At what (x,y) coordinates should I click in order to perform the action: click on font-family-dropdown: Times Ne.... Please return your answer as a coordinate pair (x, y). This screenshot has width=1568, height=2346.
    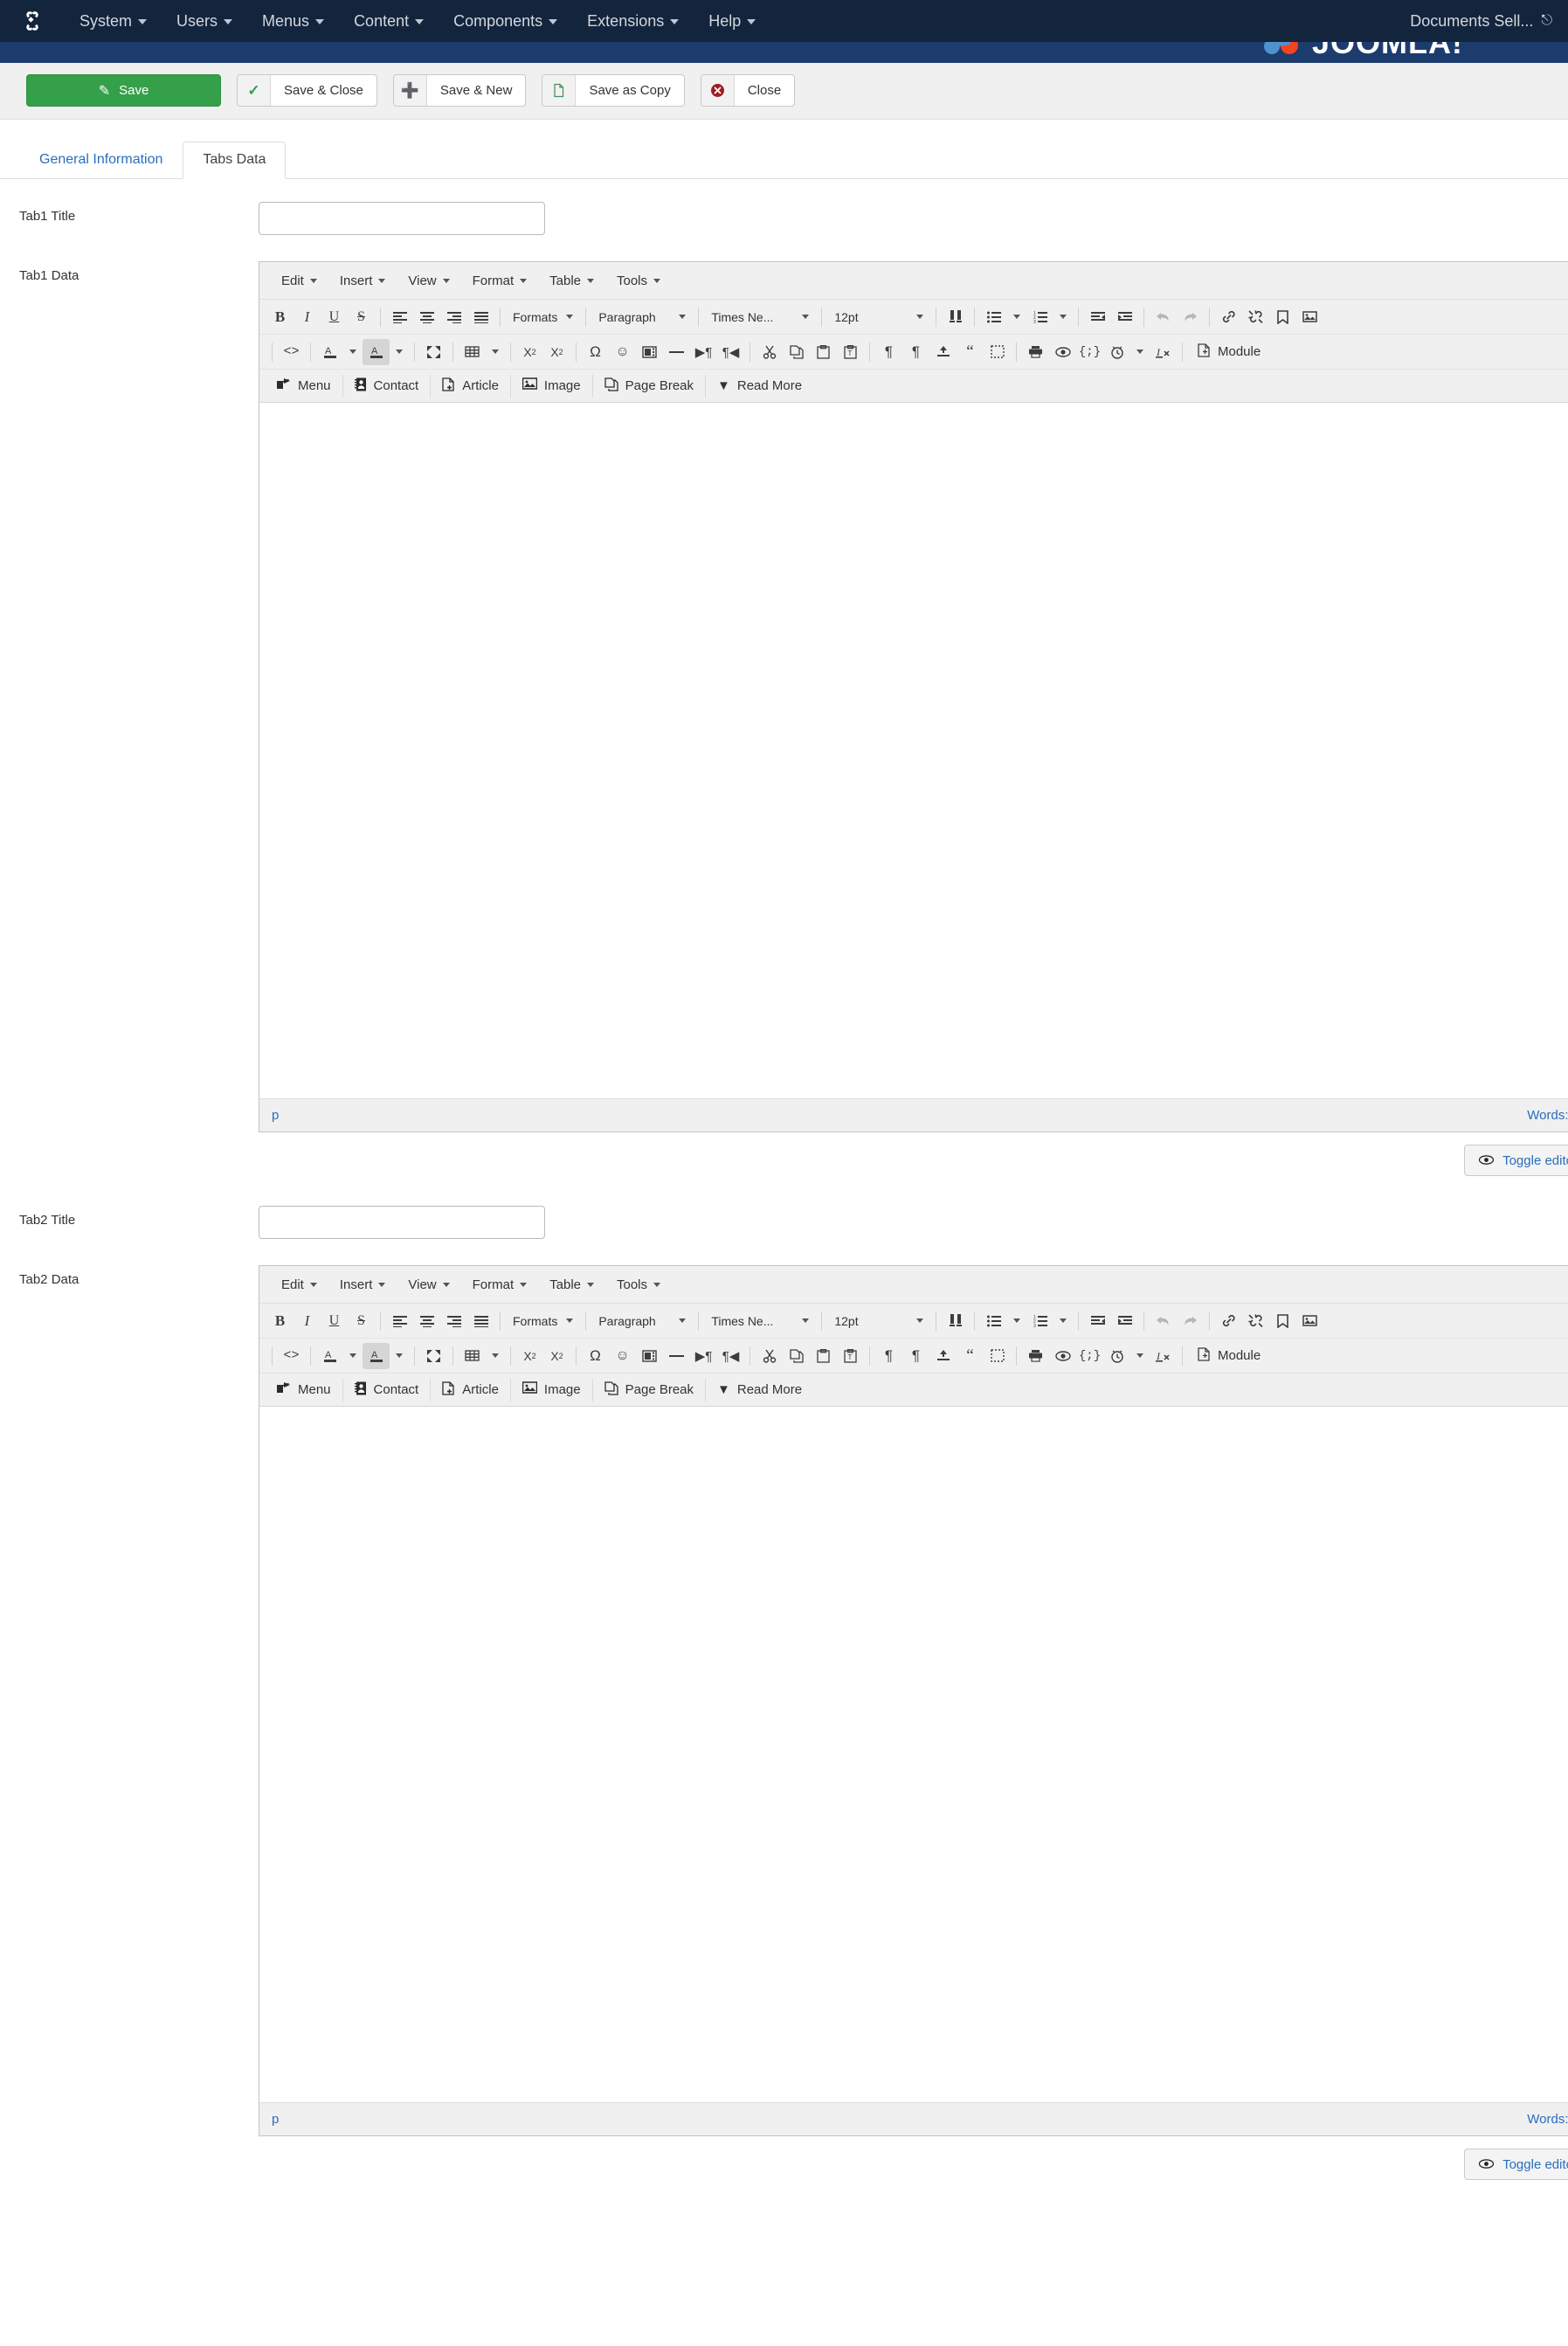
    Looking at the image, I should click on (760, 1321).